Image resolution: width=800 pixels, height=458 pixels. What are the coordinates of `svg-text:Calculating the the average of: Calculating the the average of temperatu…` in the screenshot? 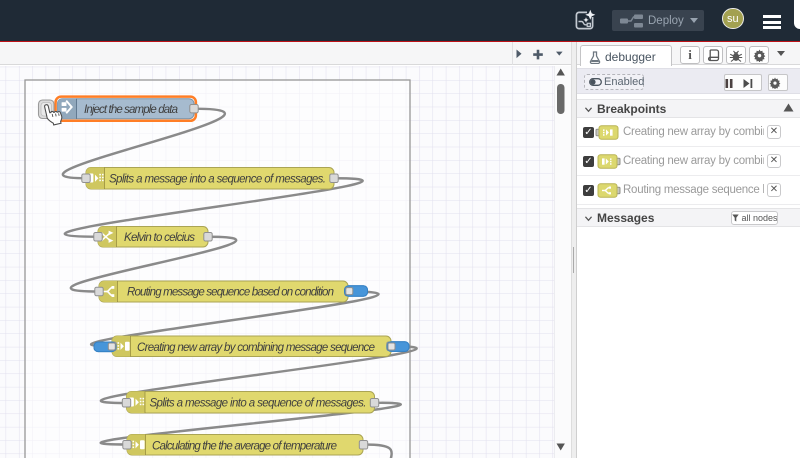 It's located at (244, 446).